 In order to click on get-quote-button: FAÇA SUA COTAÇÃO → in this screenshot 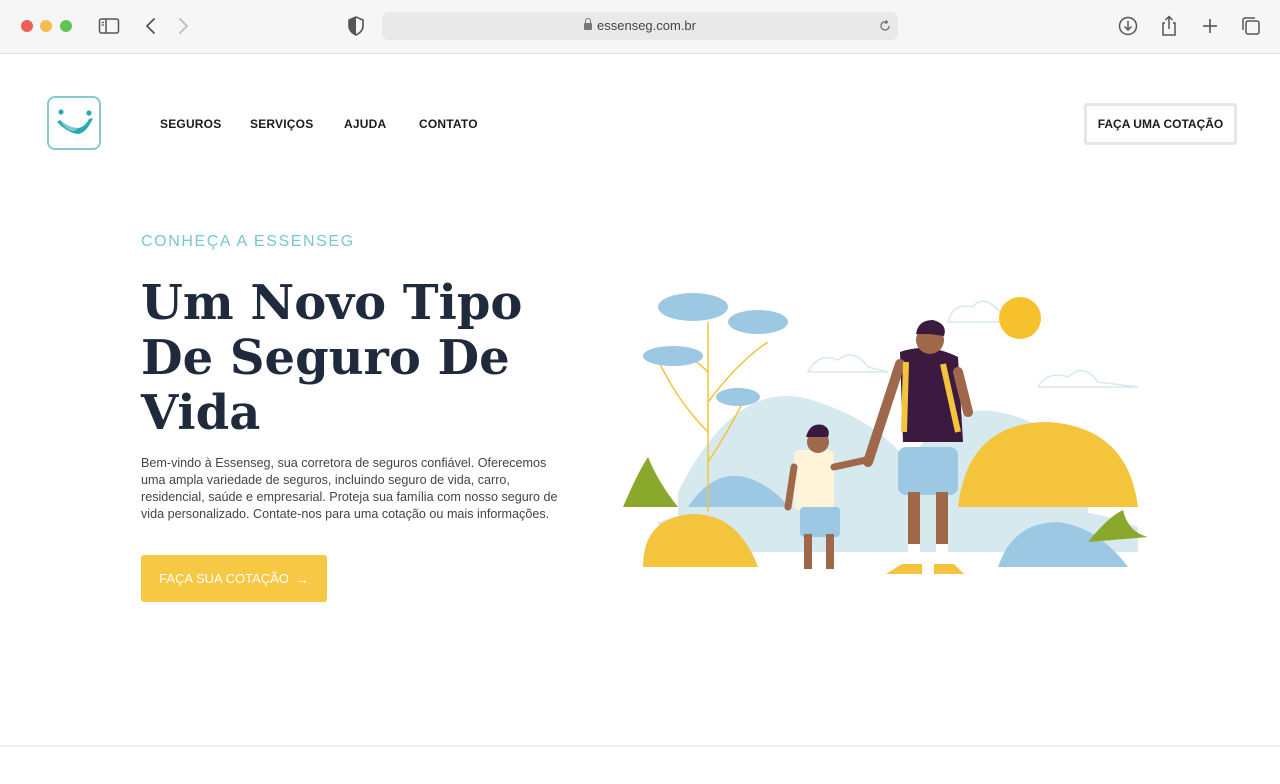, I will do `click(234, 578)`.